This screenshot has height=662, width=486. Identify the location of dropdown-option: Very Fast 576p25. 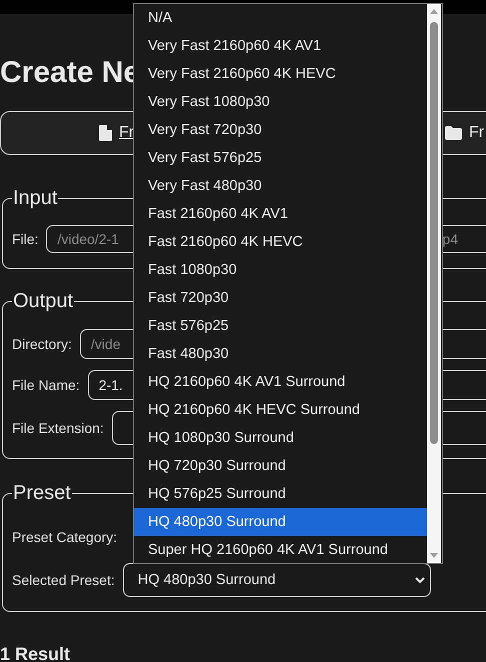
(280, 158).